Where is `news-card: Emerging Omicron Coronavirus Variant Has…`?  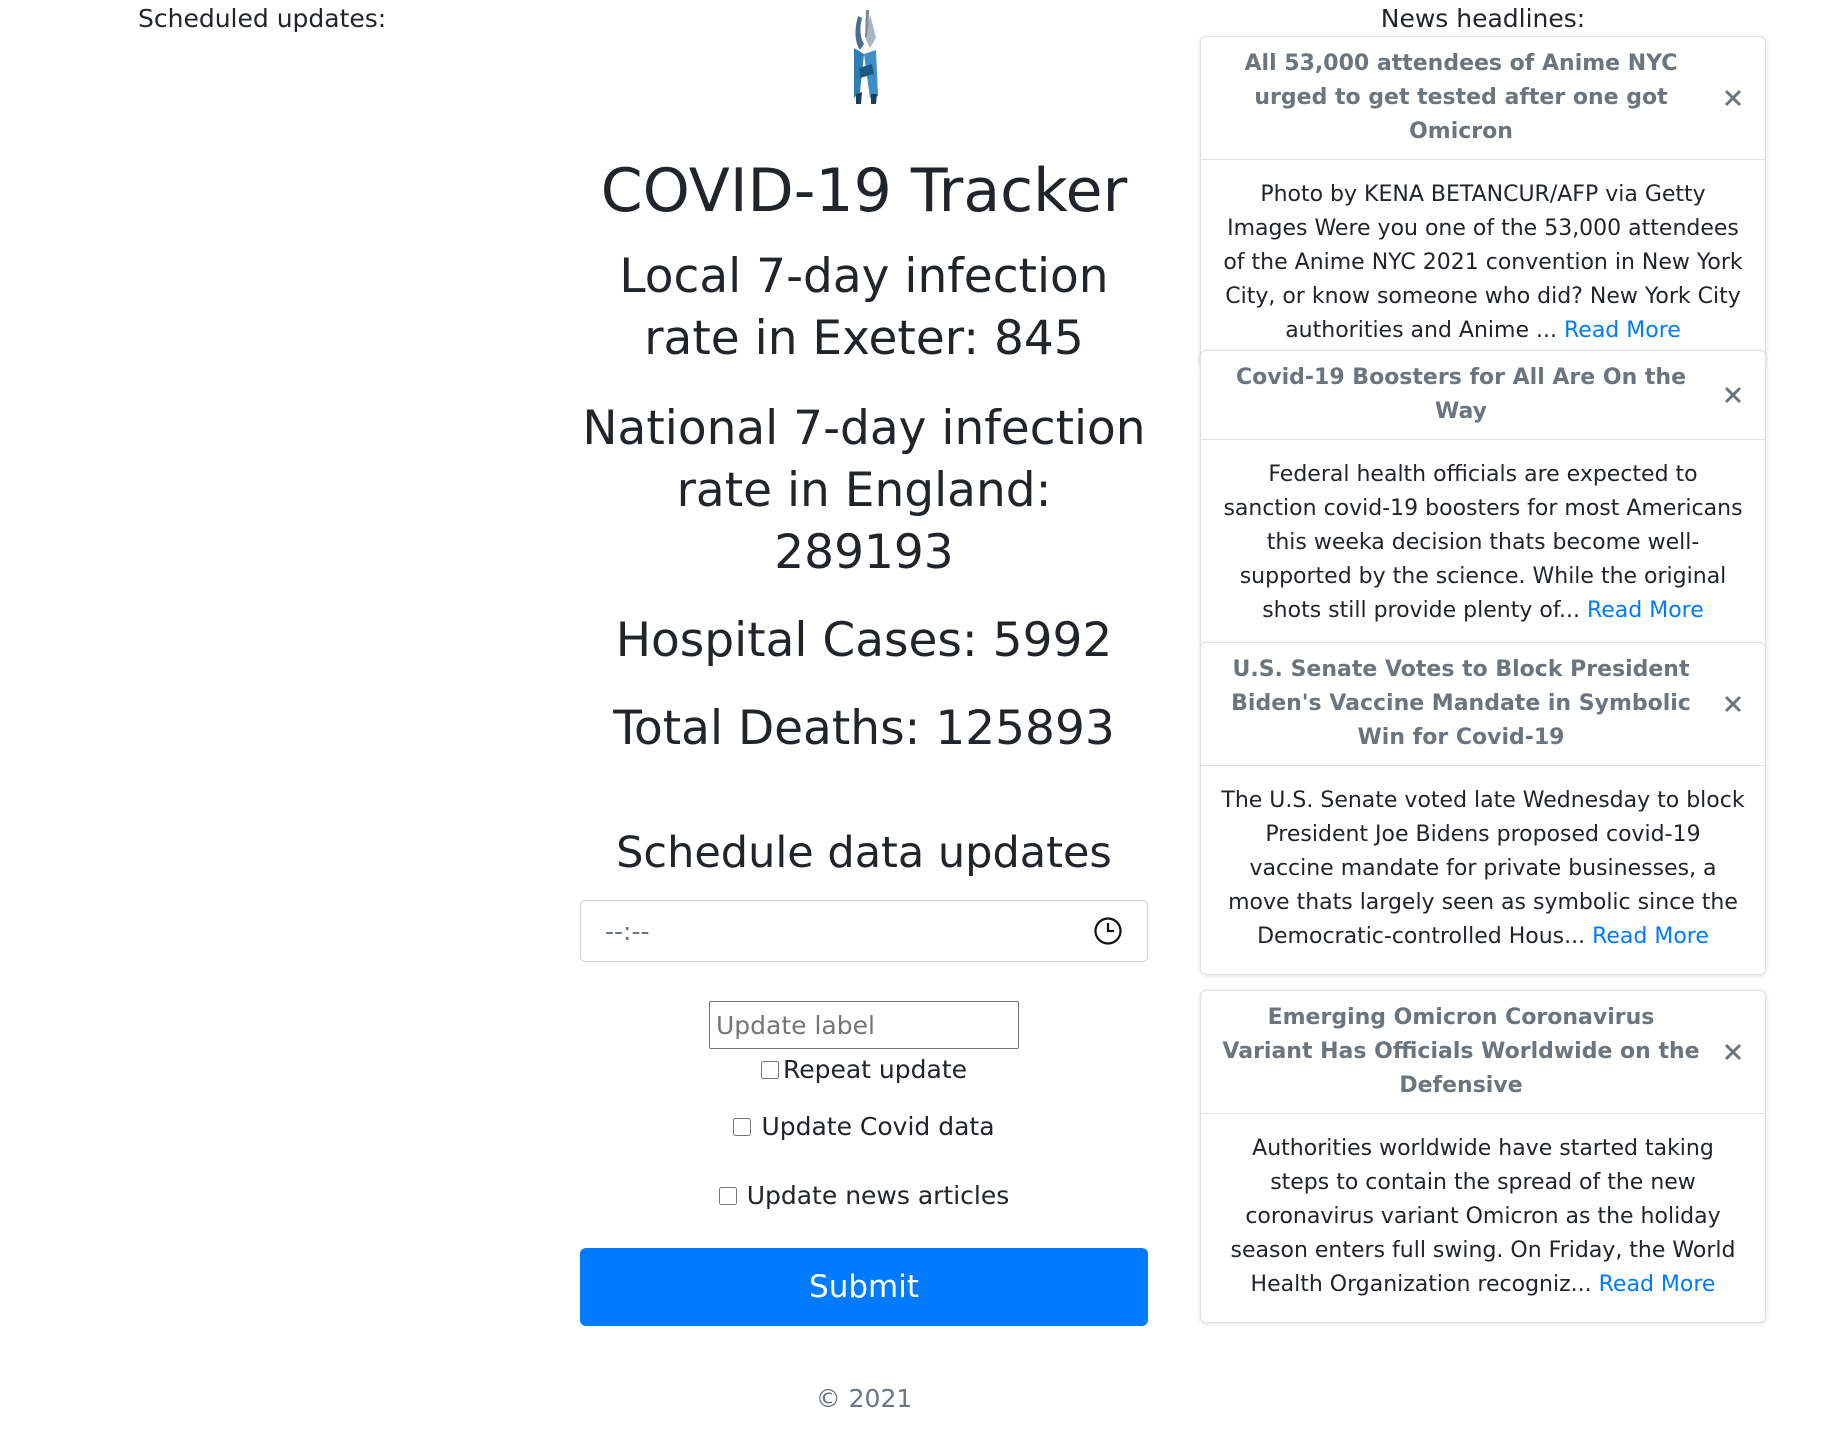
news-card: Emerging Omicron Coronavirus Variant Has… is located at coordinates (1483, 1156).